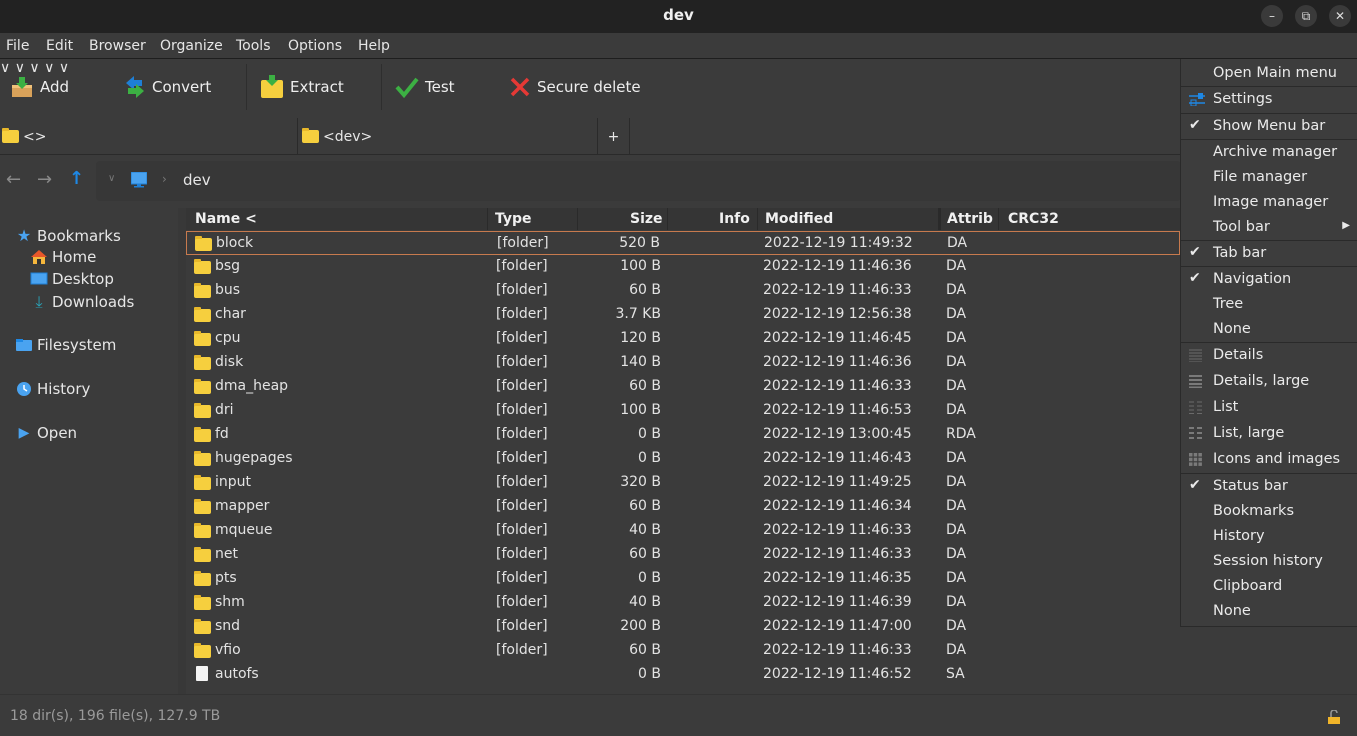 The image size is (1357, 736). What do you see at coordinates (302, 87) in the screenshot?
I see `extract-button: Extract` at bounding box center [302, 87].